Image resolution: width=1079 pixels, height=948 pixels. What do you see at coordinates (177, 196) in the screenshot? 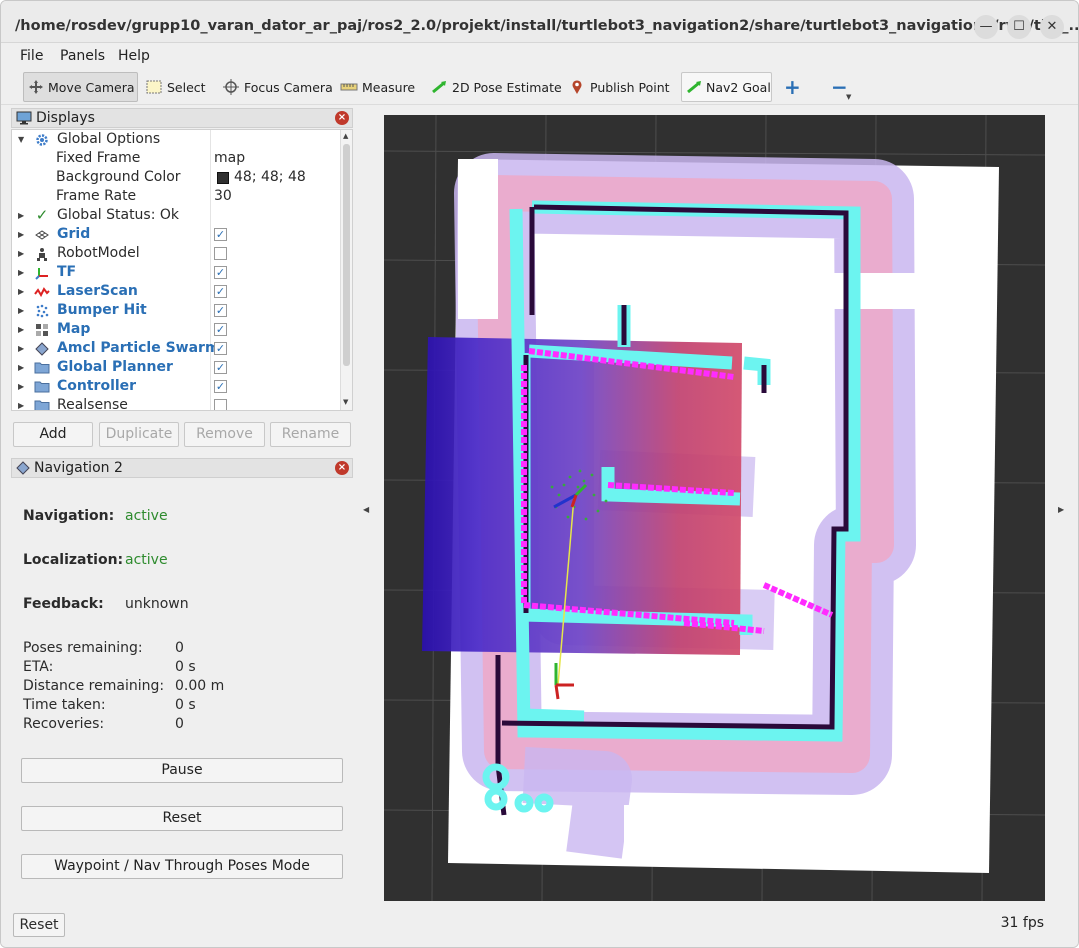
I see `tree-row-frame-rate: Frame Rate 30` at bounding box center [177, 196].